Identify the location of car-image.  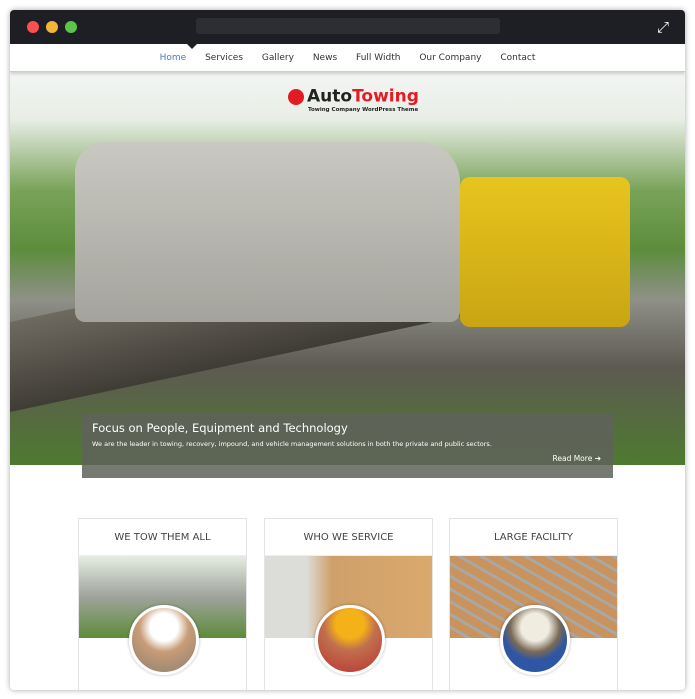
(267, 232).